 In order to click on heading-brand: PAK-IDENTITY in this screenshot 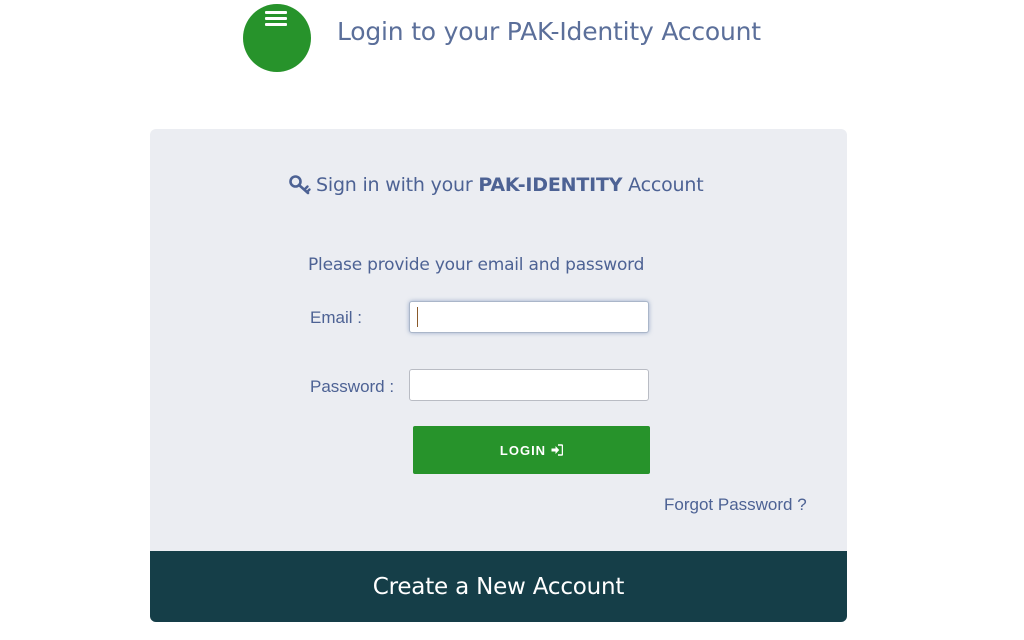, I will do `click(550, 185)`.